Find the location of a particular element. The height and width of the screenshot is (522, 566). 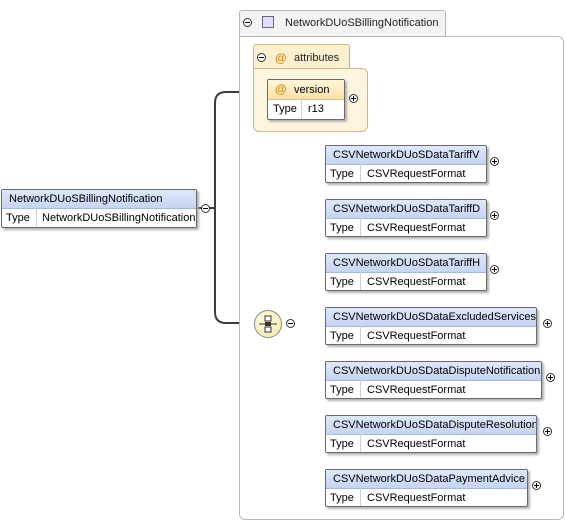

attribute-expand-icon is located at coordinates (353, 98).